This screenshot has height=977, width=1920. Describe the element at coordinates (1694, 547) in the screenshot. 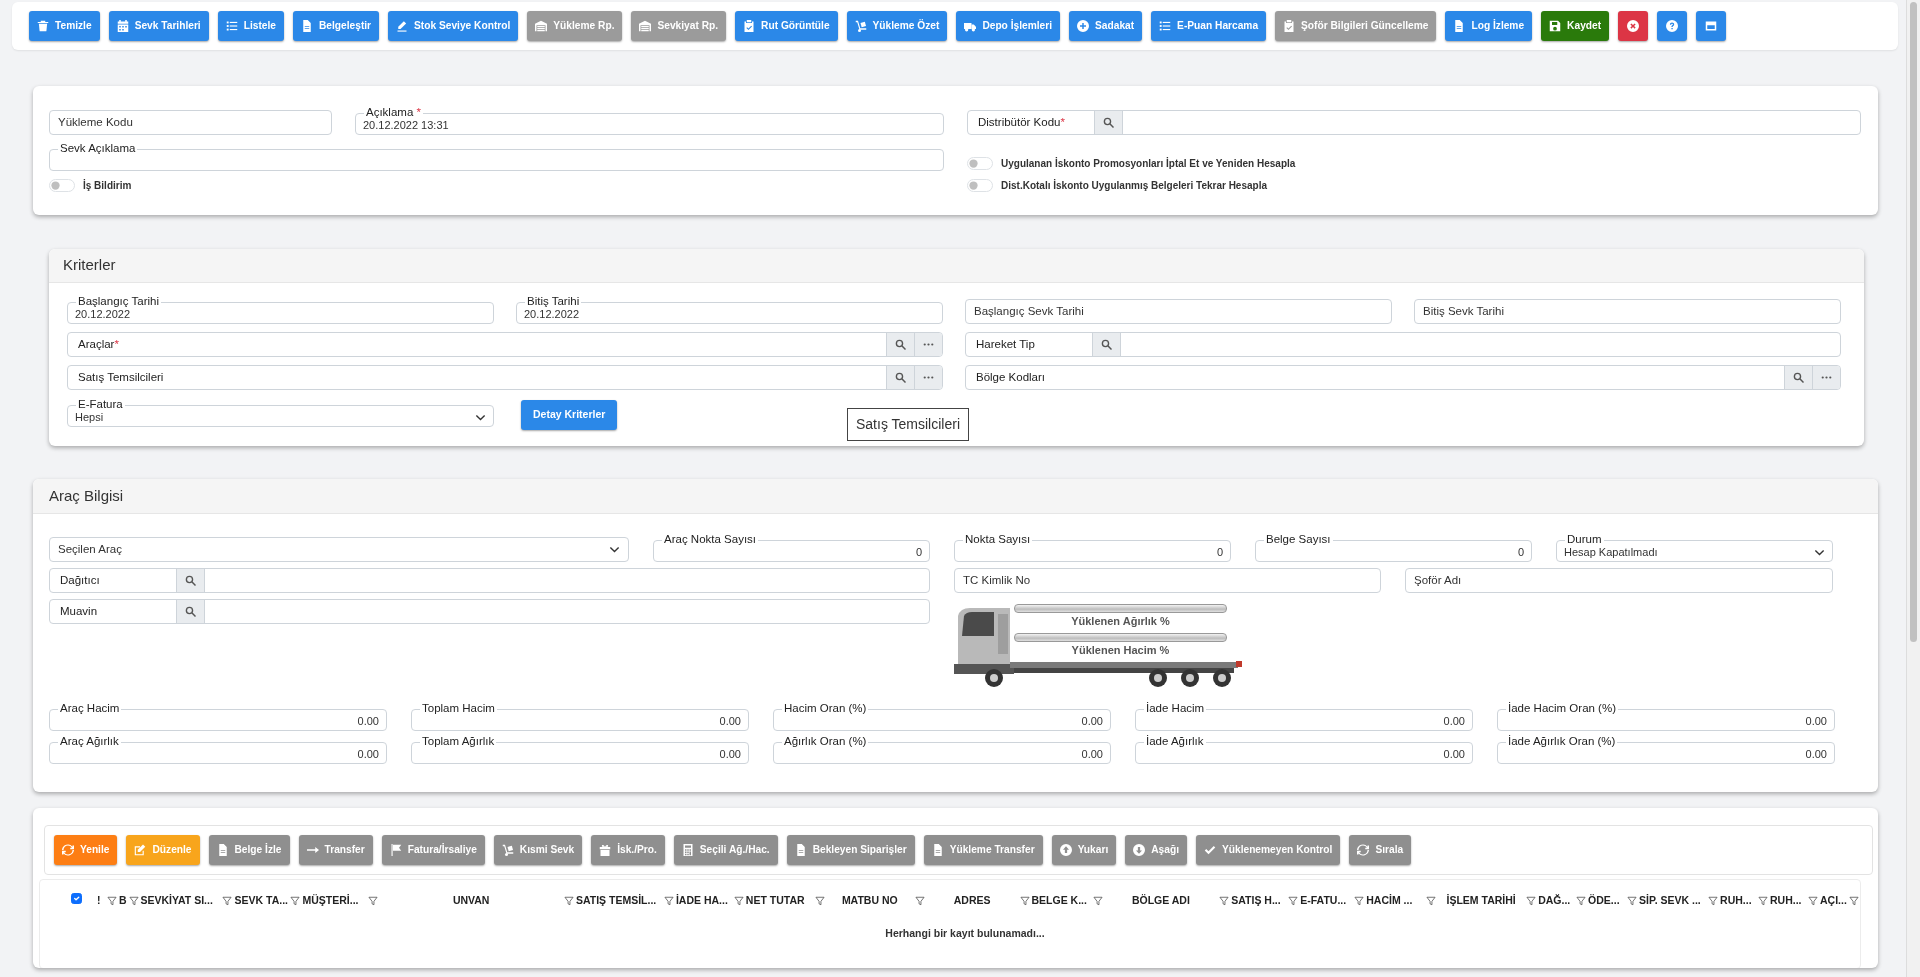

I see `select-field: Durum Hesap Kapatılmadı` at that location.